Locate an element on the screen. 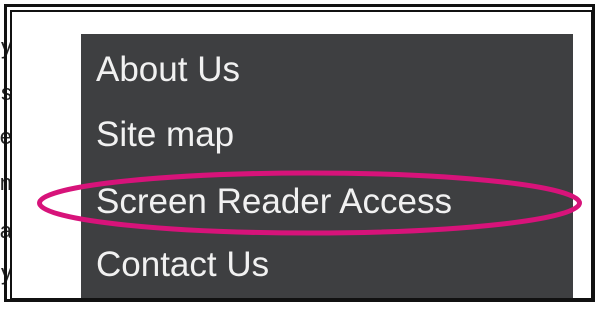  menu-item-about-us: About Us is located at coordinates (168, 69).